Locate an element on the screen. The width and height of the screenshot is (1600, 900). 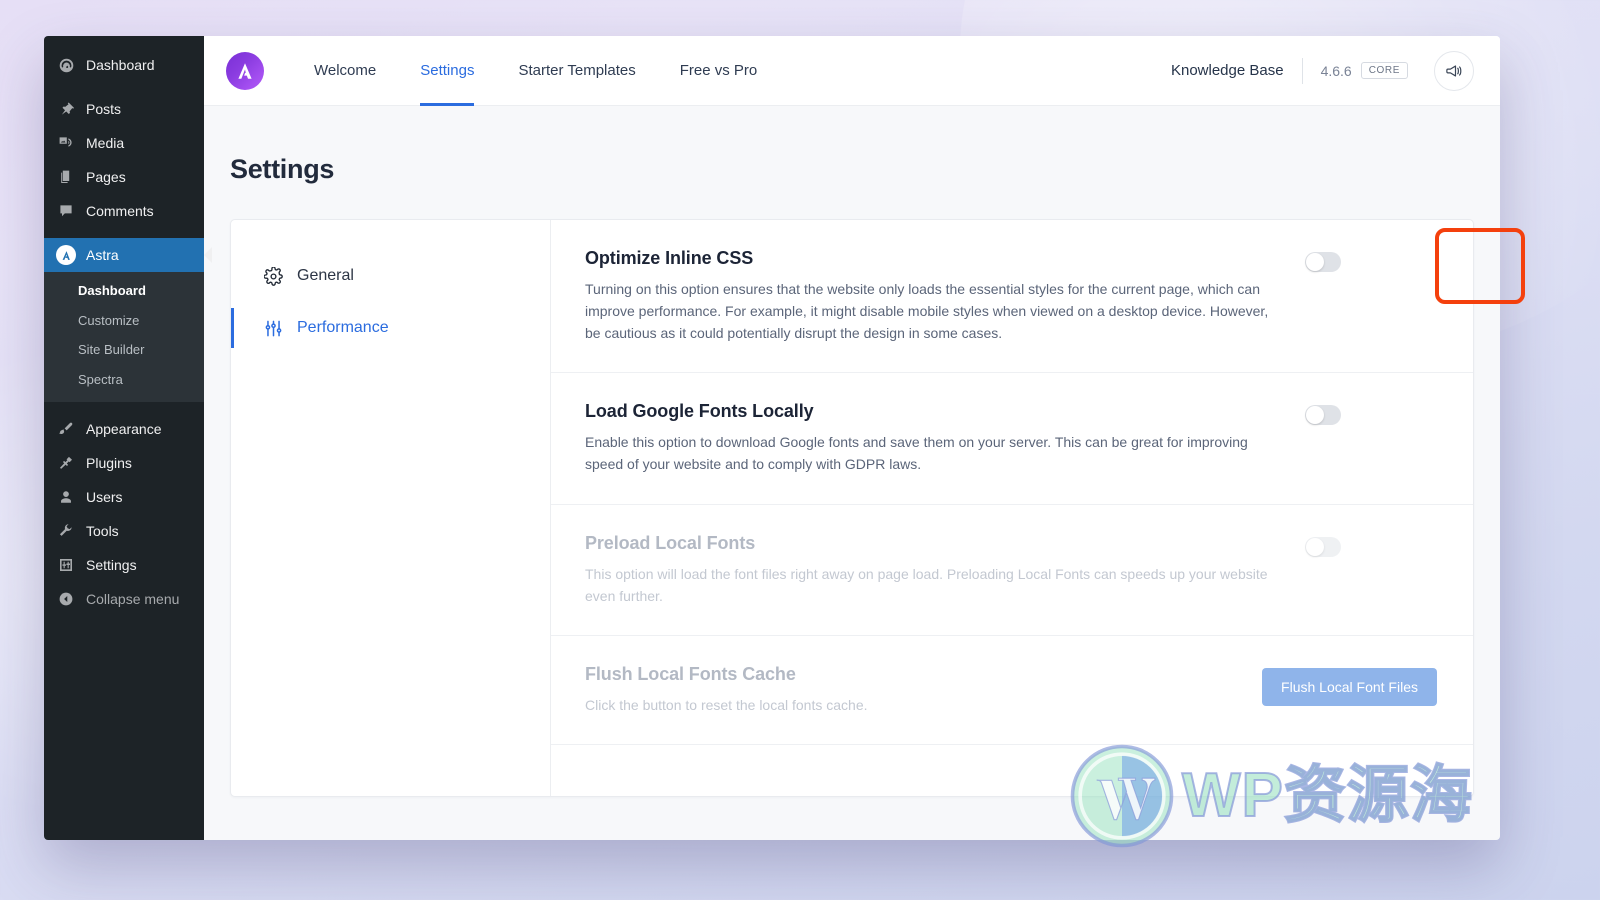
settings-menu-item-general: General is located at coordinates (390, 276).